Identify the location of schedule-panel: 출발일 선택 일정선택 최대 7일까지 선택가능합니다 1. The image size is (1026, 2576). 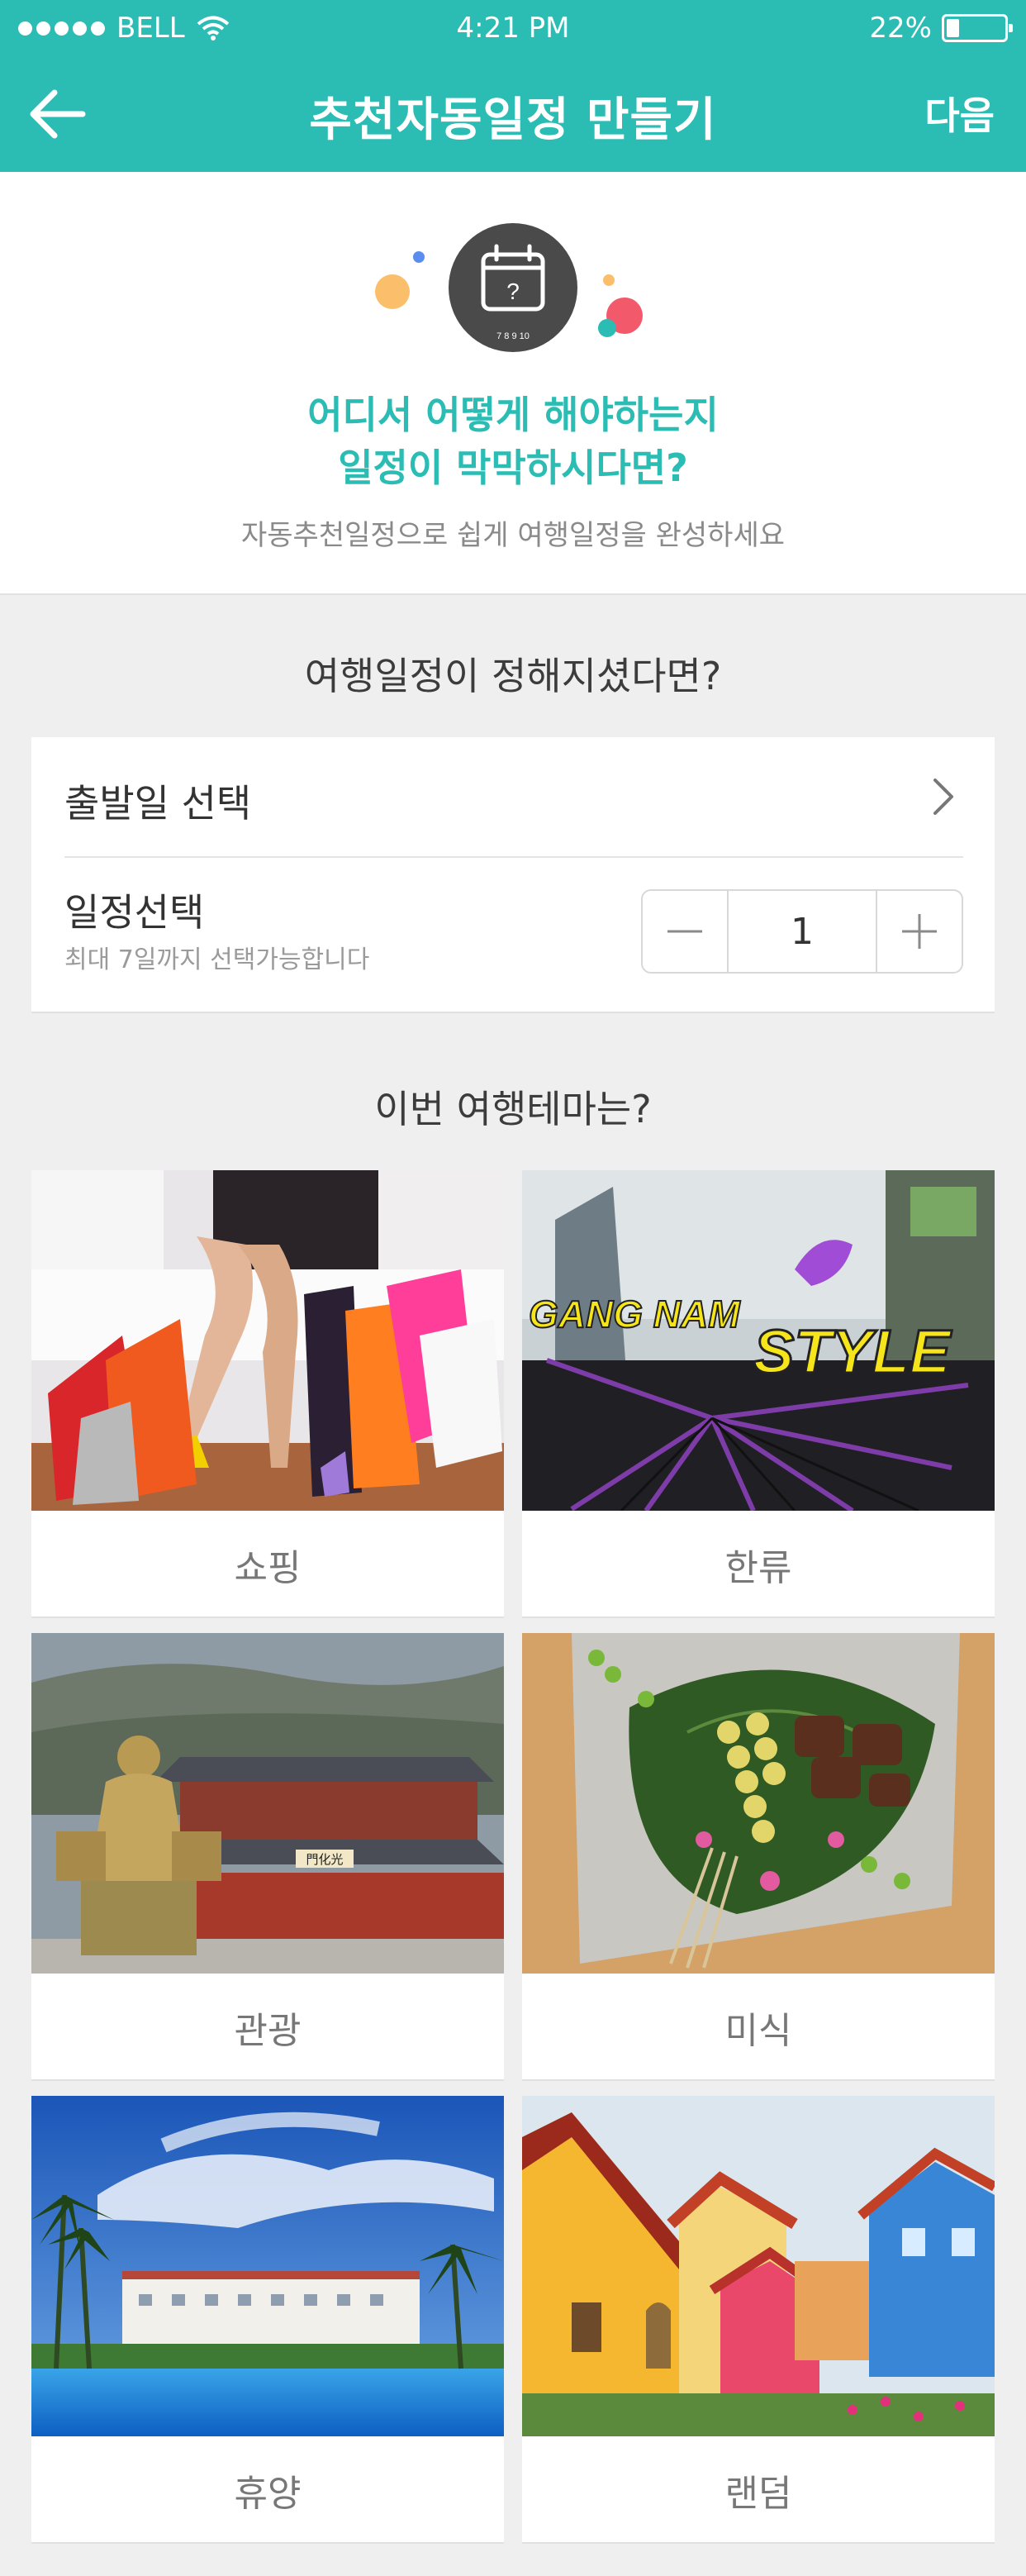
(513, 875).